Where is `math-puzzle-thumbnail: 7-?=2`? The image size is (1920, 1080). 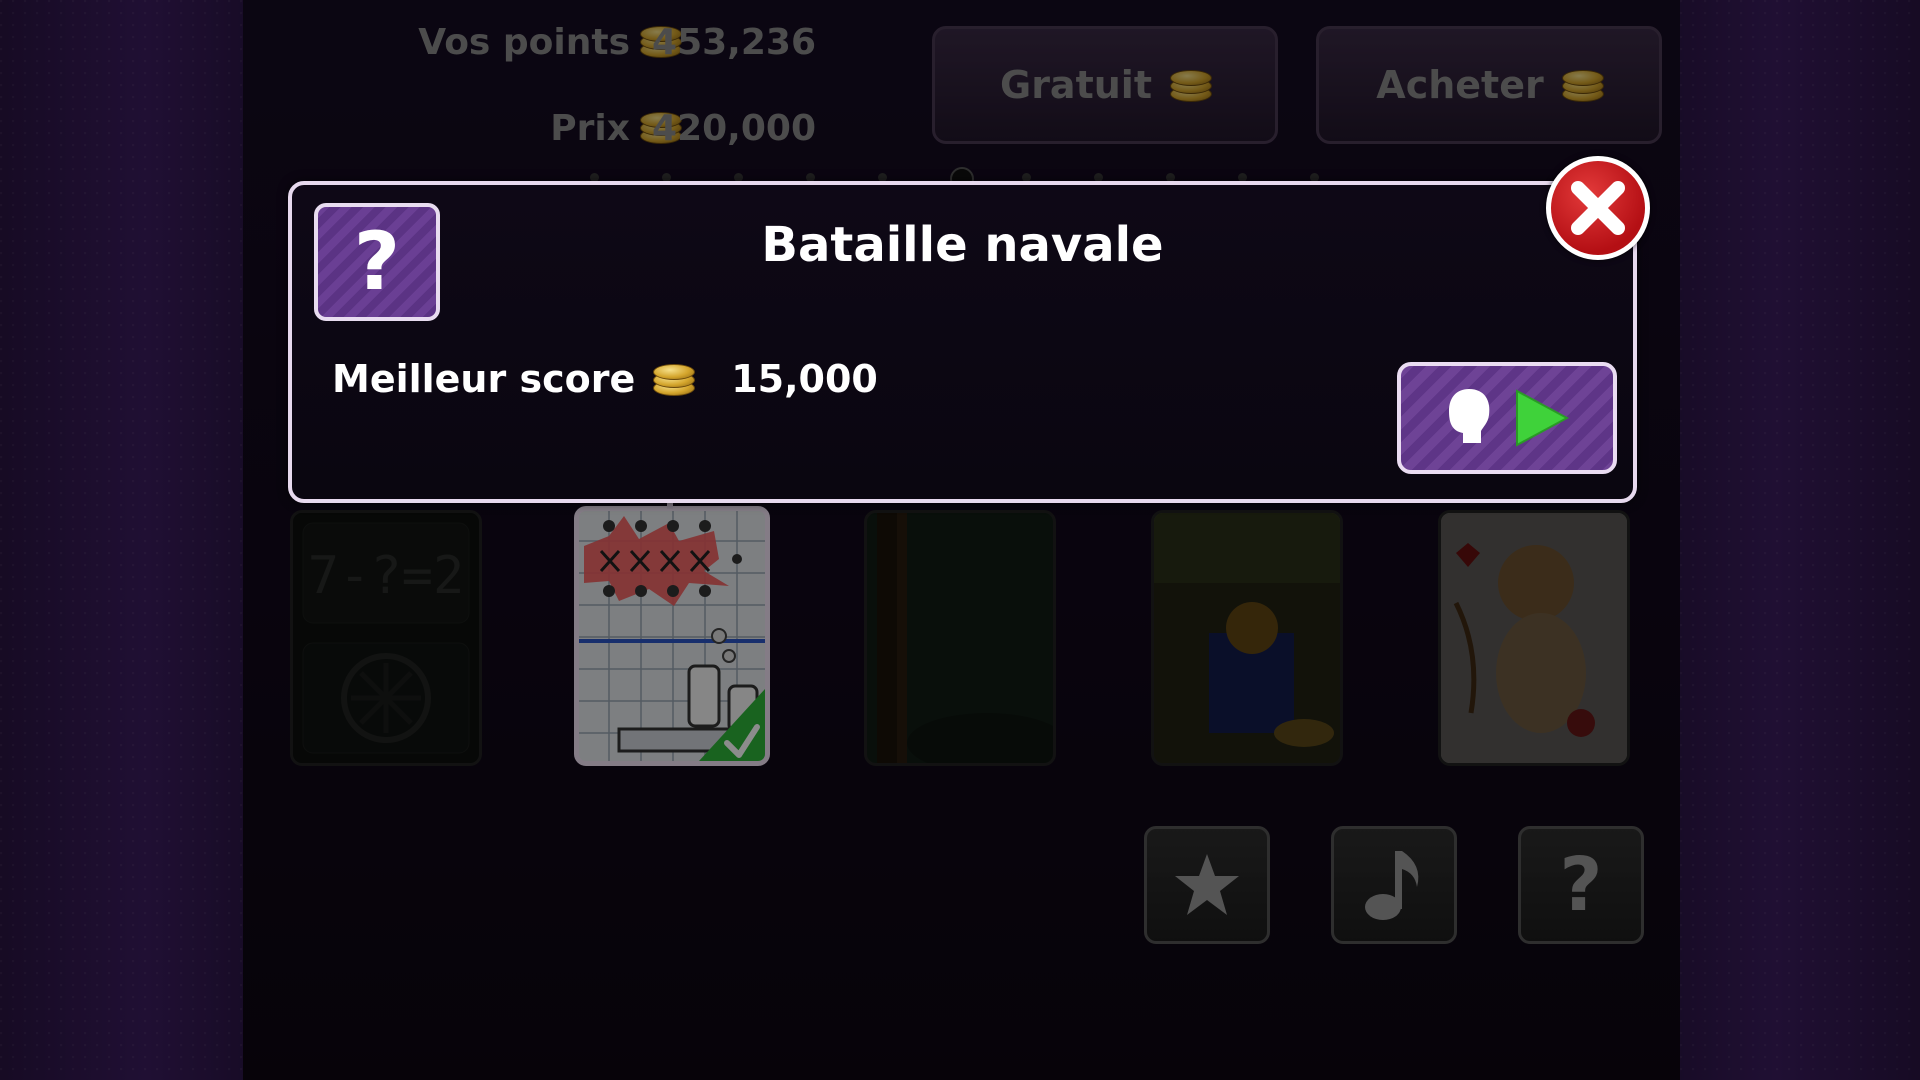 math-puzzle-thumbnail: 7-?=2 is located at coordinates (386, 638).